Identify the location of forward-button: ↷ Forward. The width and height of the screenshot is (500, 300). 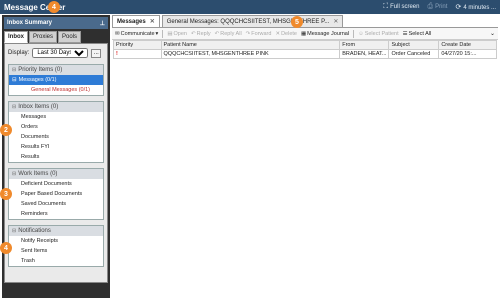
(259, 34).